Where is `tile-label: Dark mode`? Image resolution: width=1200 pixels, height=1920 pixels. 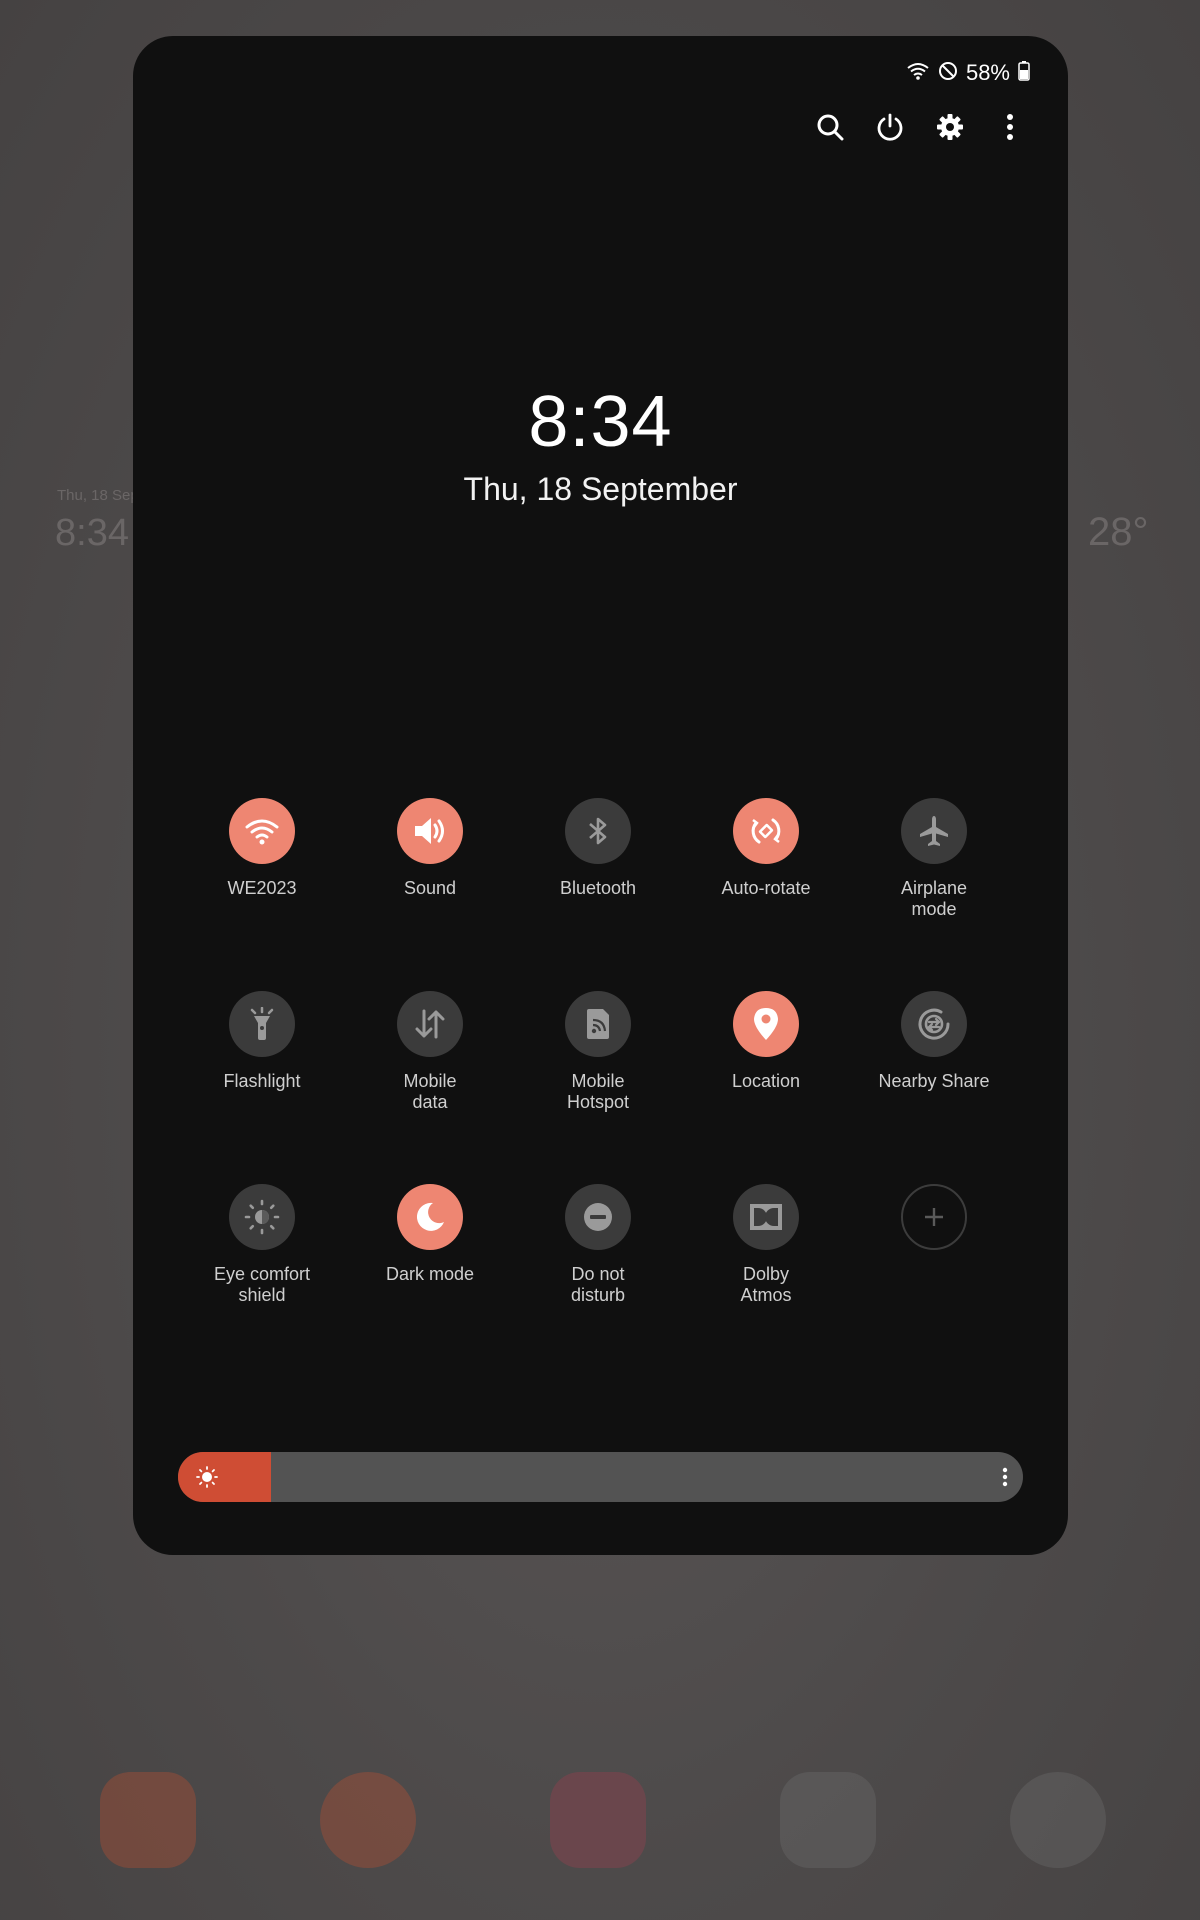
tile-label: Dark mode is located at coordinates (430, 1274).